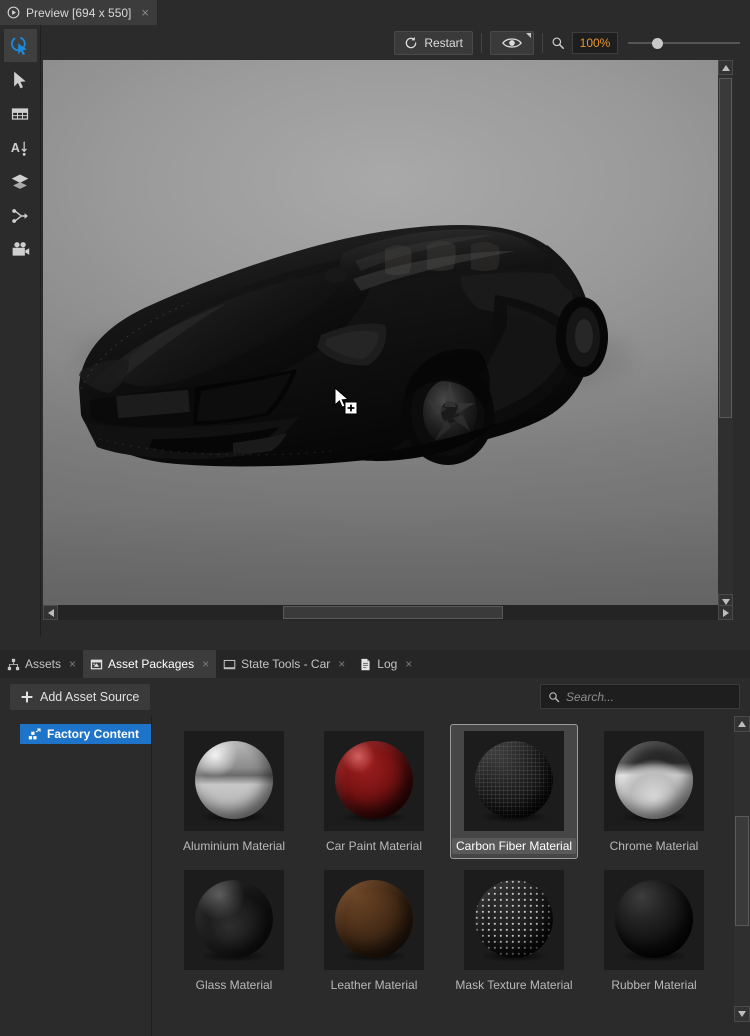 The image size is (750, 1036). I want to click on asset-tile-mask-texture: Mask Texture Material, so click(514, 930).